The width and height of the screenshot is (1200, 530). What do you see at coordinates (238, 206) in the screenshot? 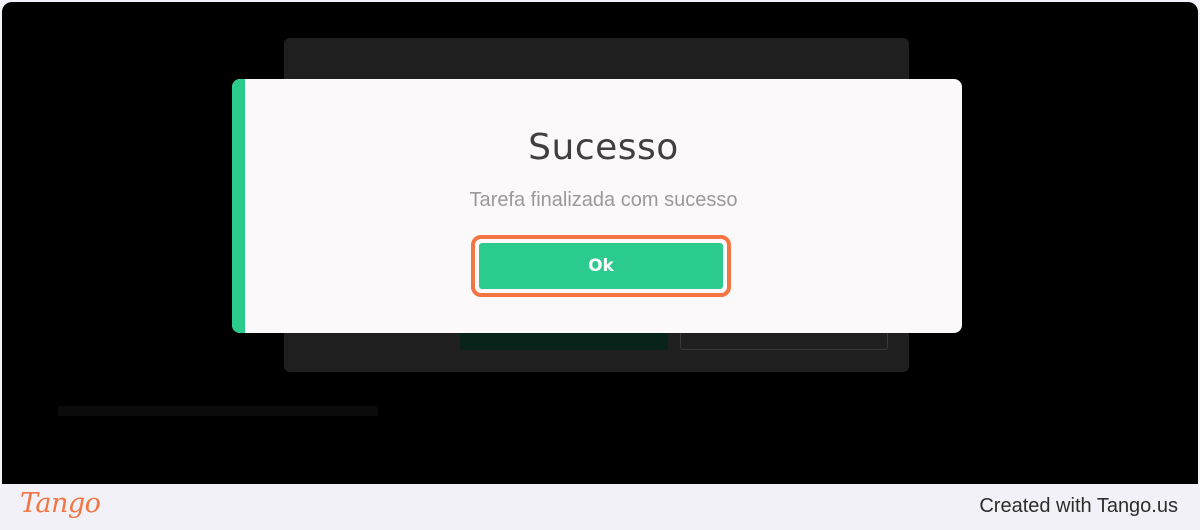
I see `modal-accent-bar` at bounding box center [238, 206].